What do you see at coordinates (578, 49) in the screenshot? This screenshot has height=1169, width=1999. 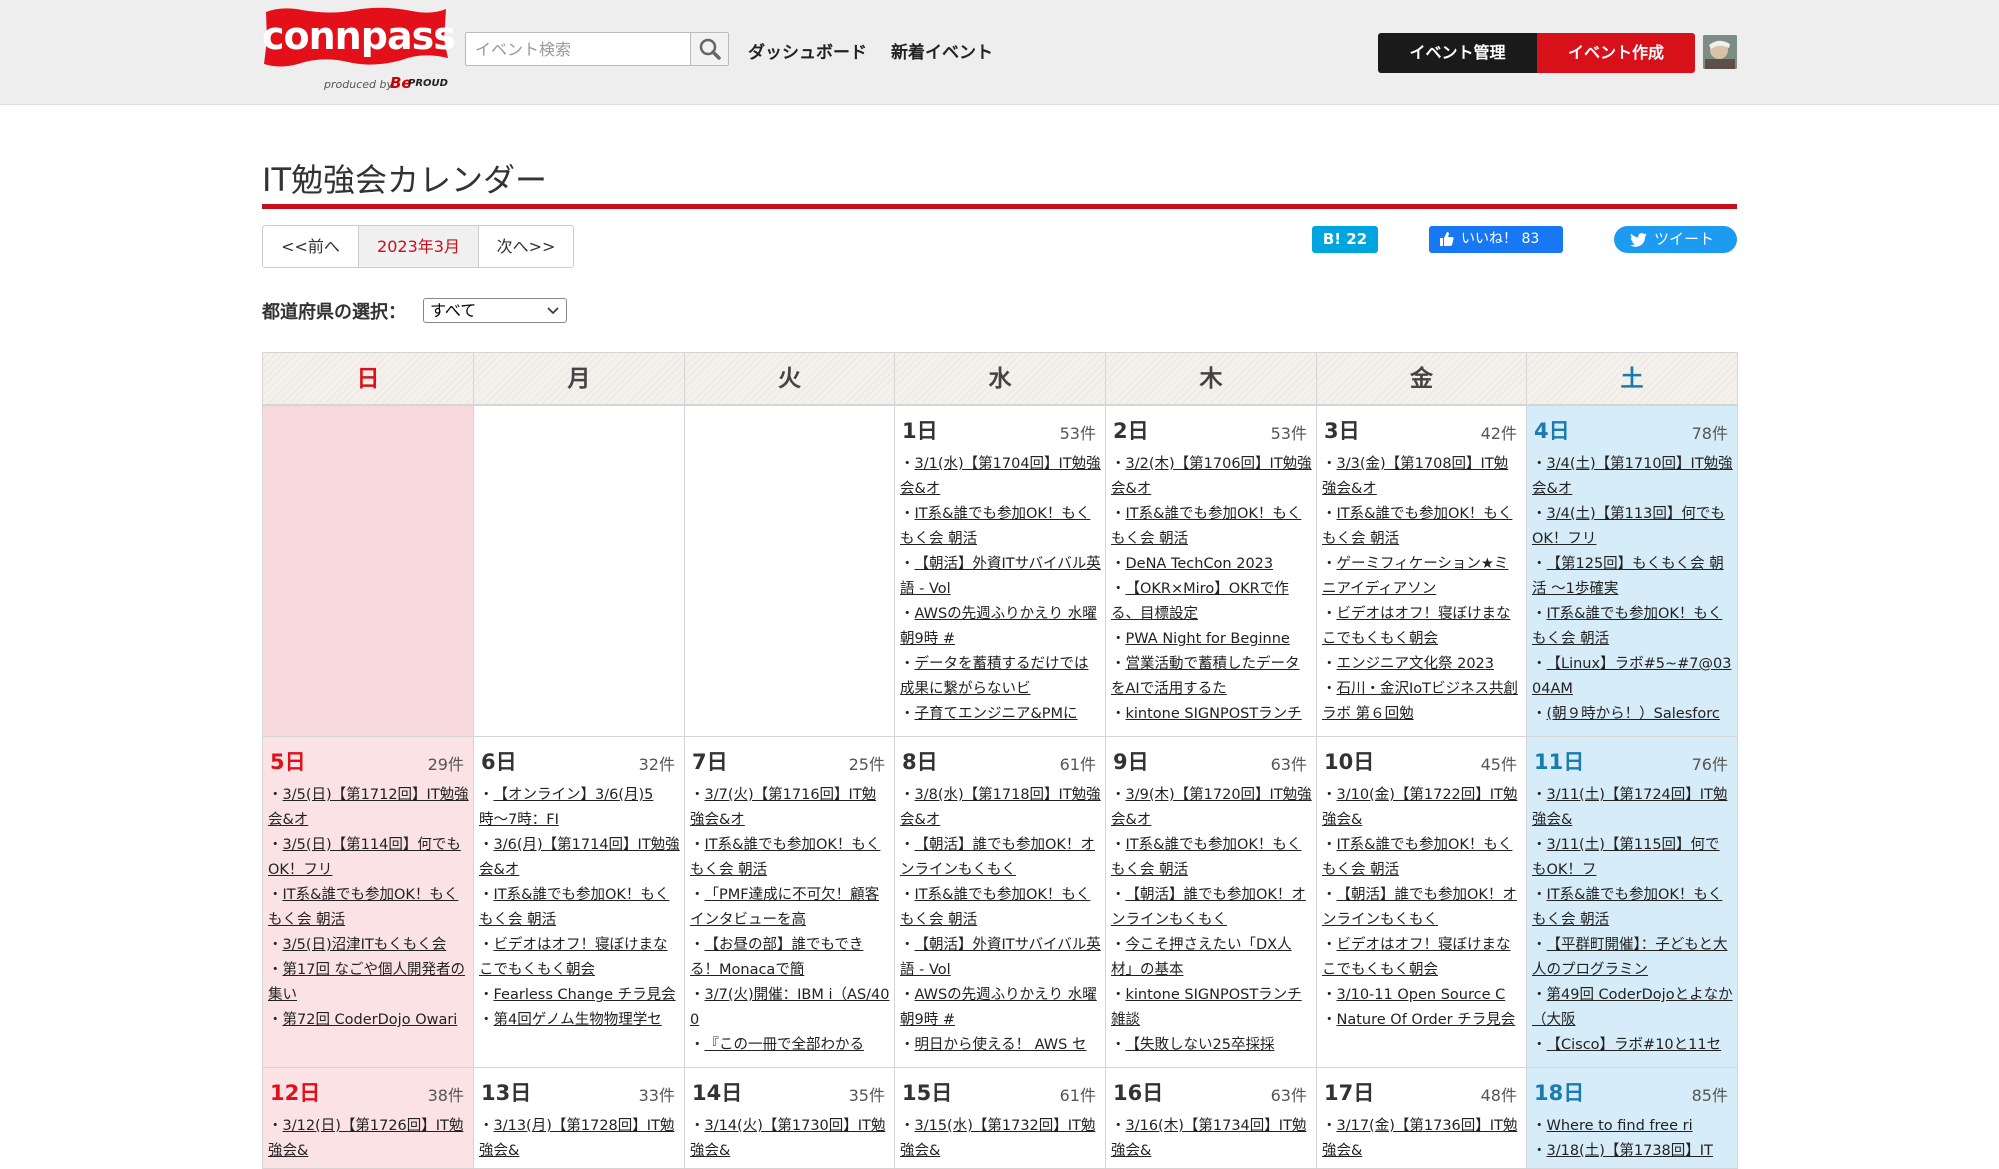 I see `search-input` at bounding box center [578, 49].